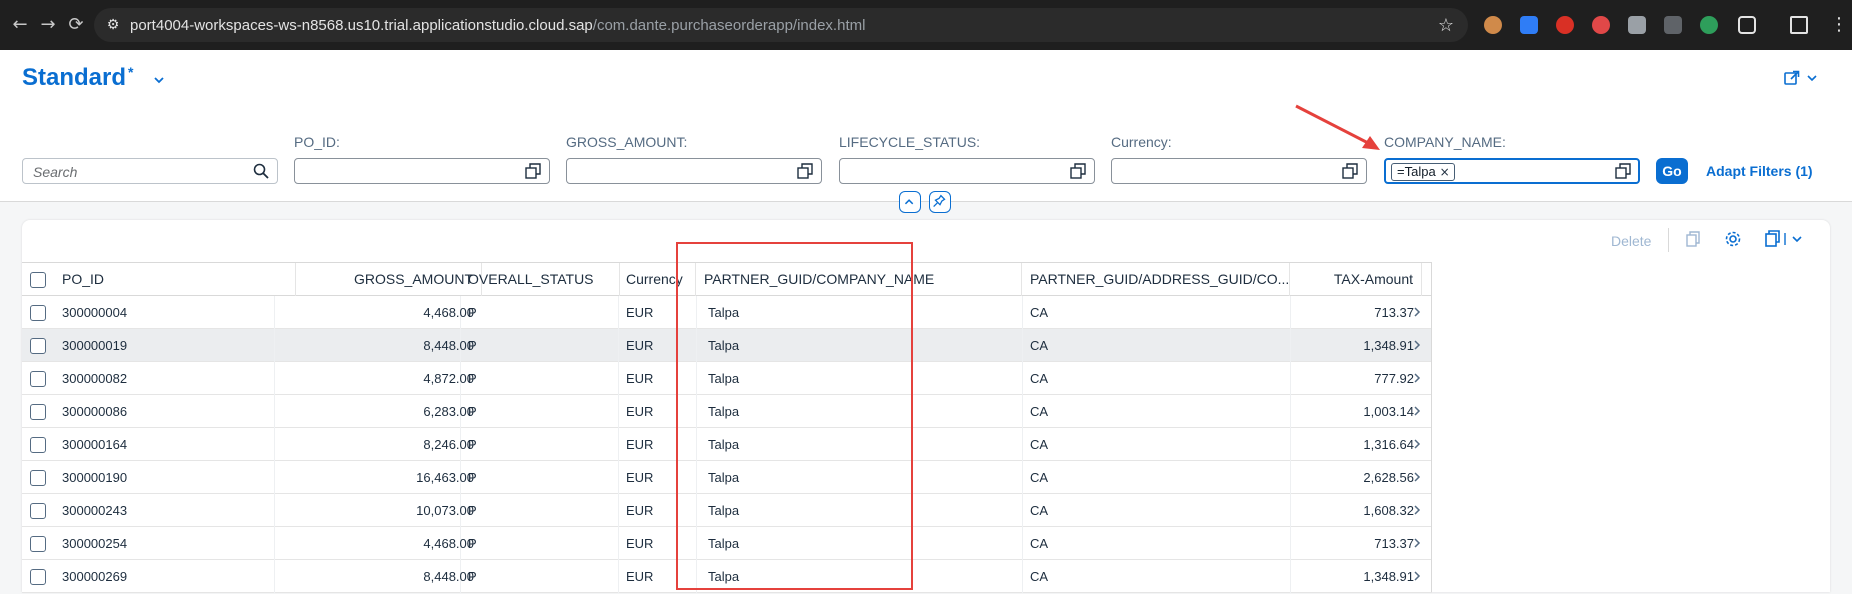 This screenshot has width=1852, height=594. I want to click on copy-icon, so click(1693, 239).